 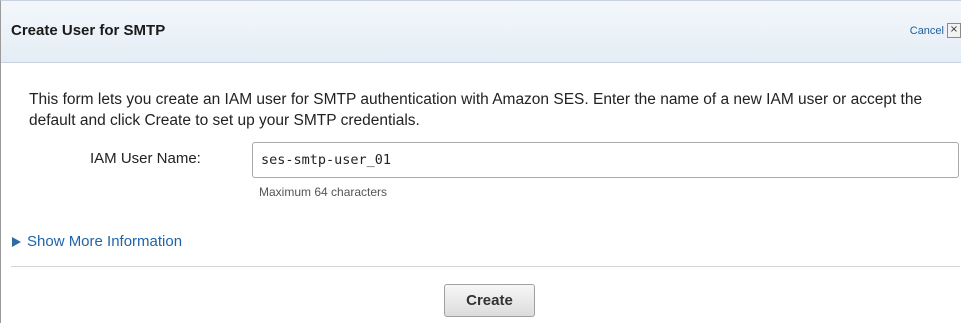 I want to click on show-more-information-label: Show More Information, so click(x=105, y=241).